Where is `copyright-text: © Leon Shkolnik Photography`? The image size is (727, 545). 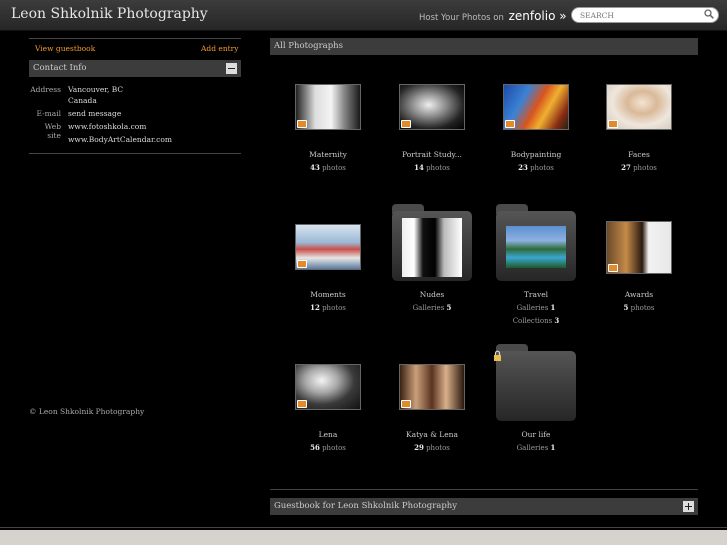 copyright-text: © Leon Shkolnik Photography is located at coordinates (87, 411).